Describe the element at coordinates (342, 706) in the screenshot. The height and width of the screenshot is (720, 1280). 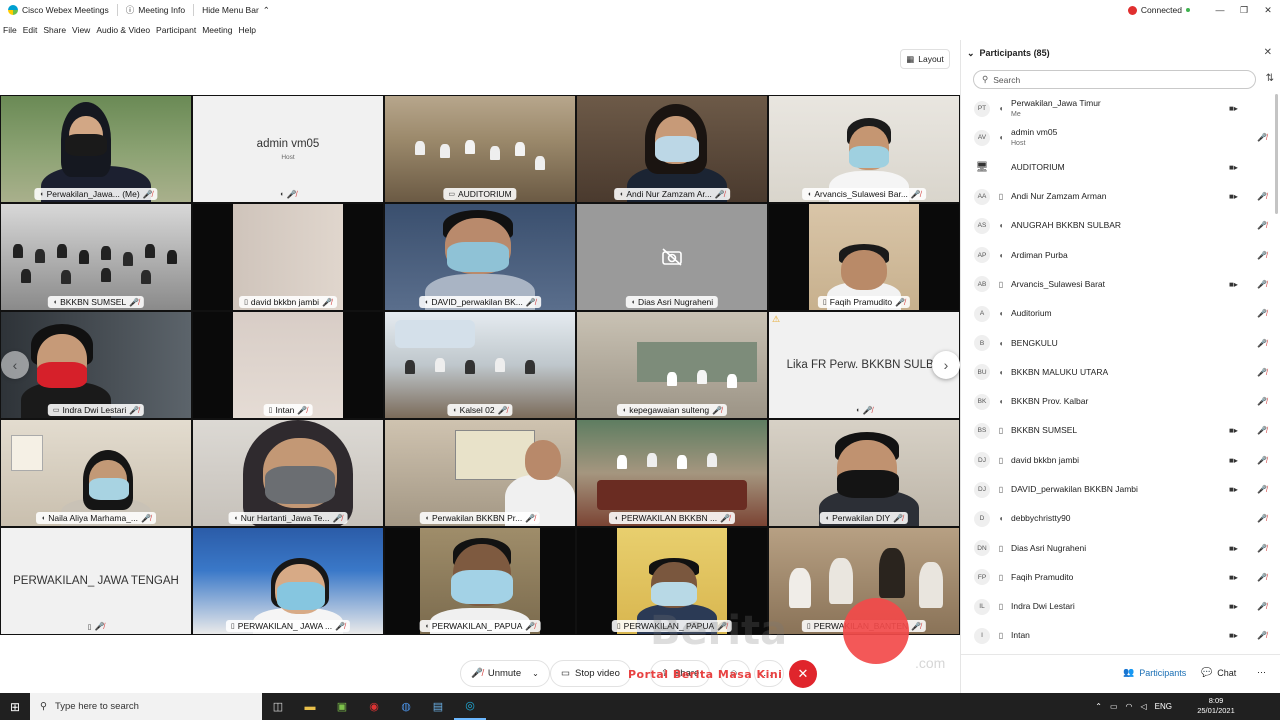
I see `app-icon: ▣` at that location.